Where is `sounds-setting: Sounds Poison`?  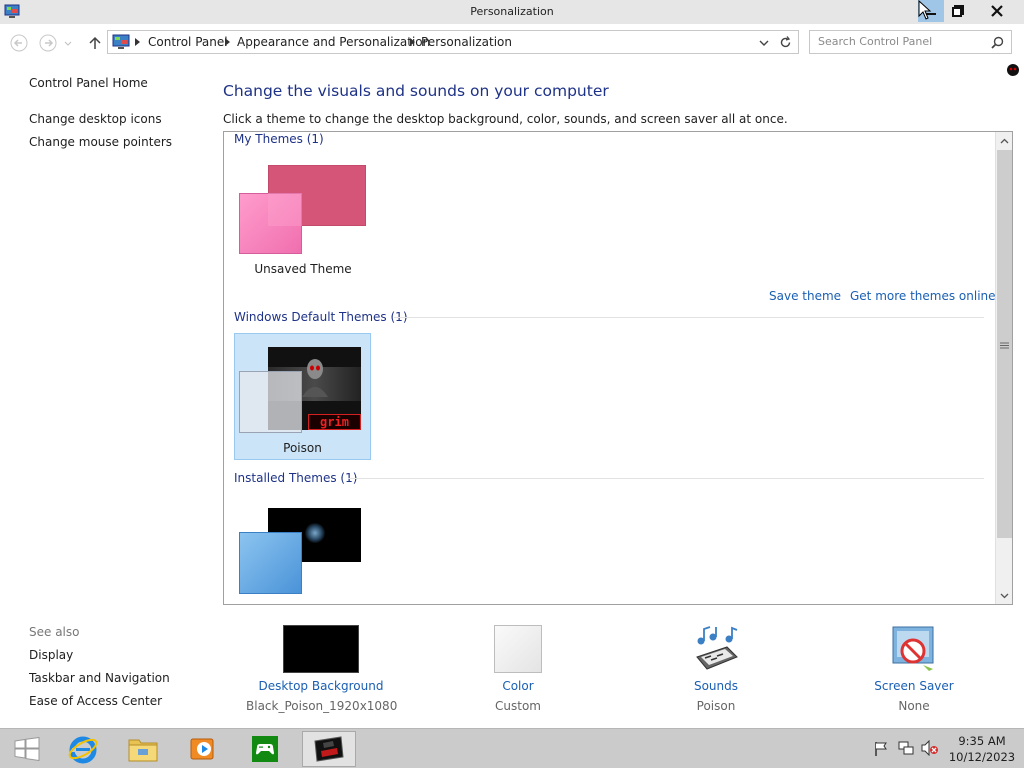
sounds-setting: Sounds Poison is located at coordinates (716, 669).